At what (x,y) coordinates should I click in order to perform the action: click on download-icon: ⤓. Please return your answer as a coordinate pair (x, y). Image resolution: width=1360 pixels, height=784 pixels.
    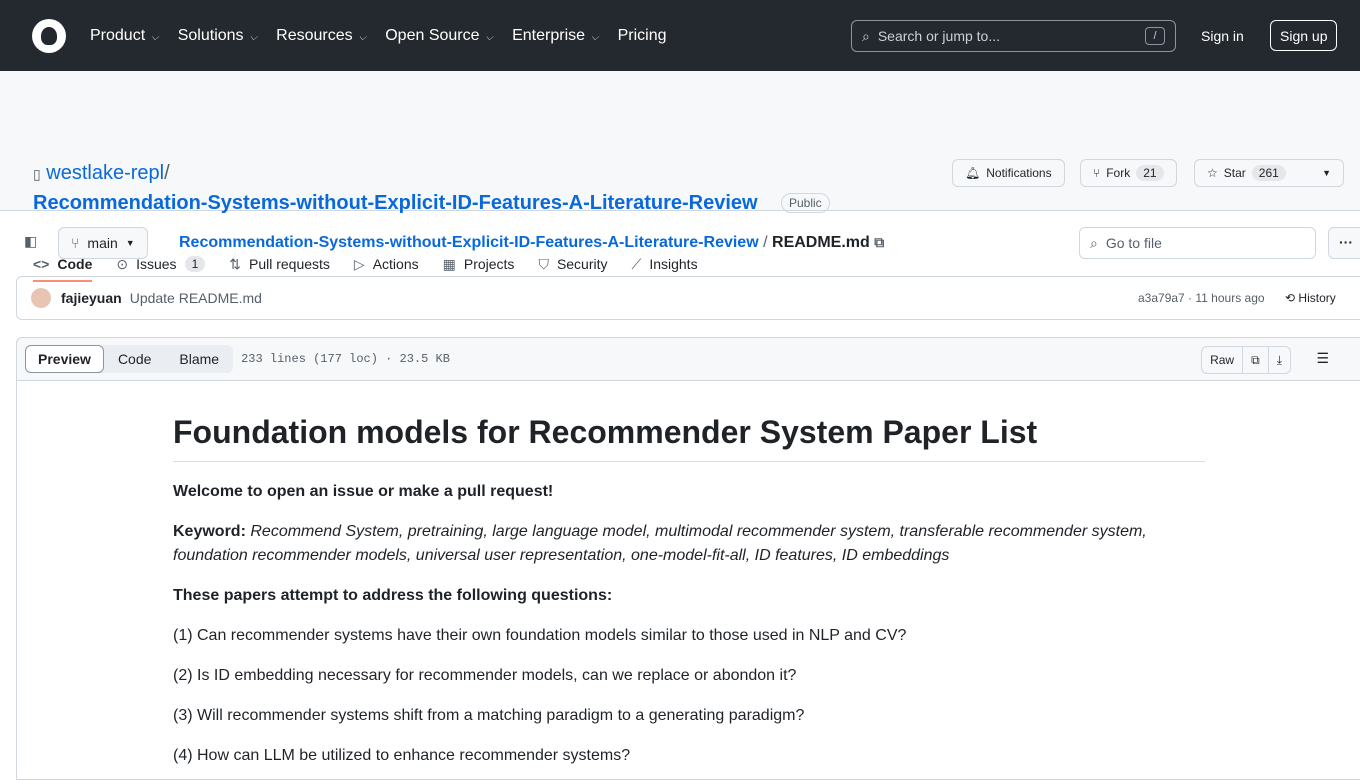
    Looking at the image, I should click on (1279, 360).